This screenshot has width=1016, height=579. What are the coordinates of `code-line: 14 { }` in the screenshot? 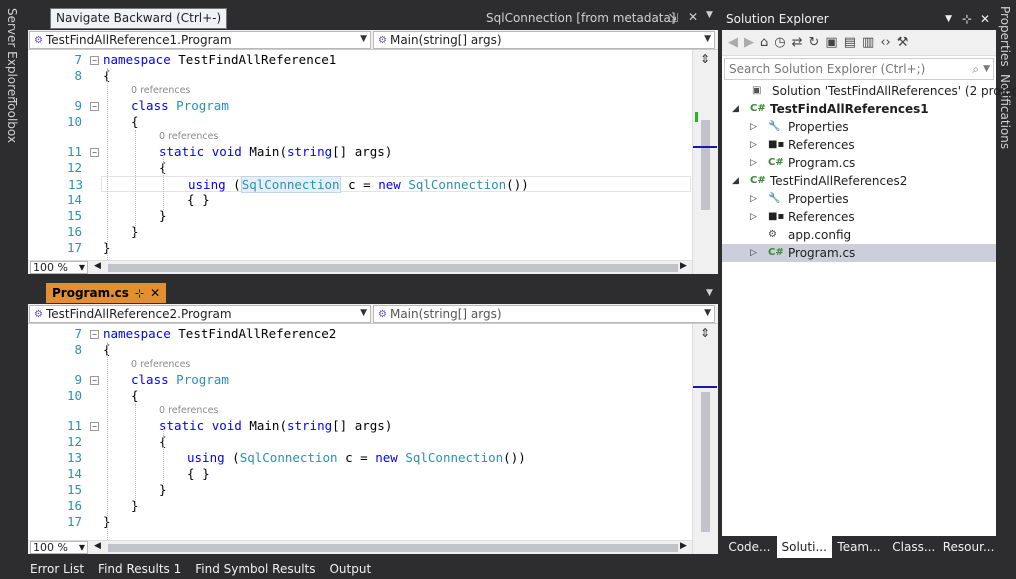 It's located at (360, 200).